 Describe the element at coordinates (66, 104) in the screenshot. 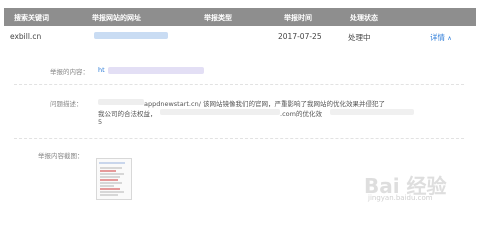

I see `problem-label: 问题描述：` at that location.